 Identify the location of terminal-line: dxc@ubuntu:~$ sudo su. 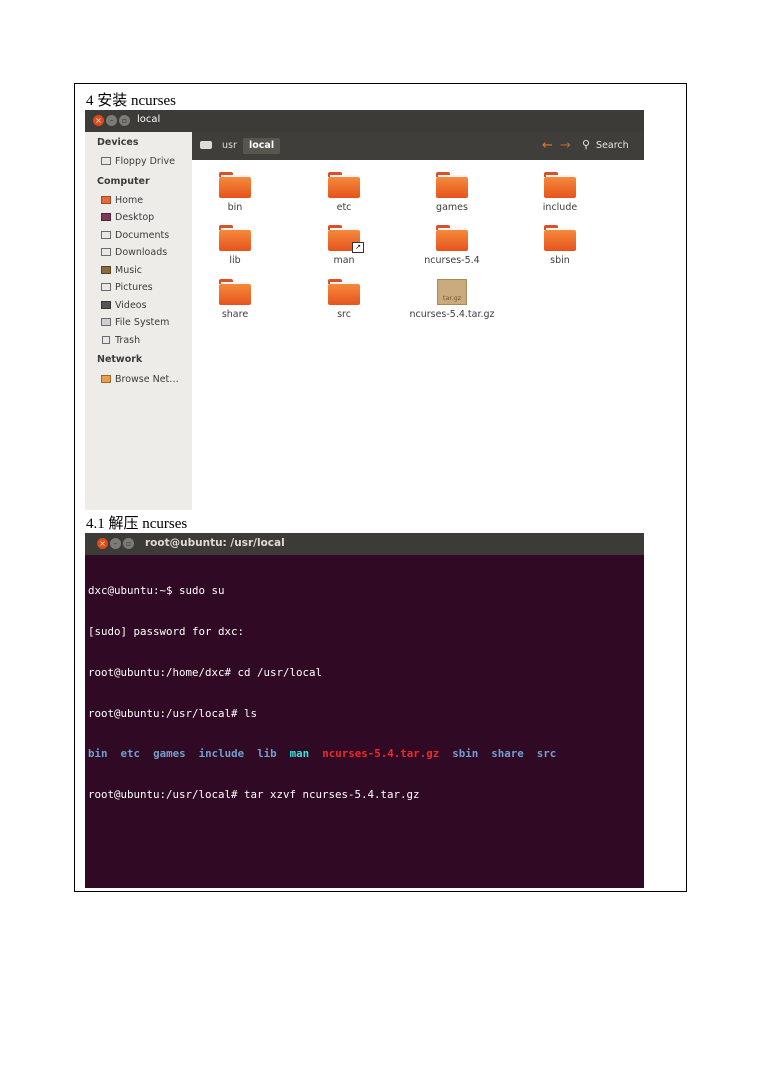
(156, 591).